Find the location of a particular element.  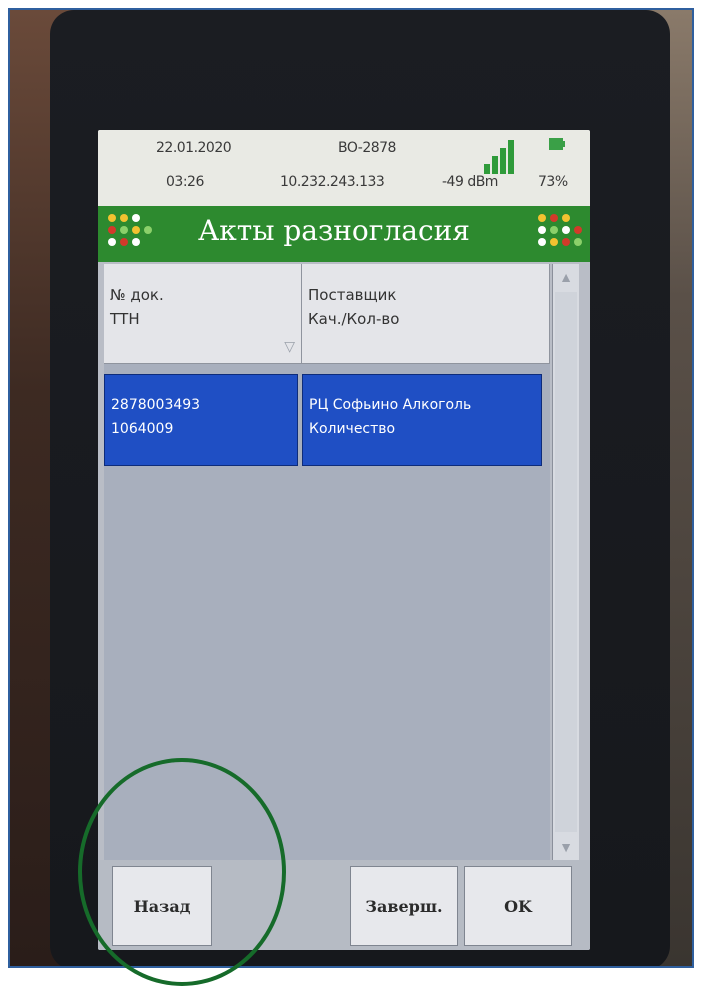

column-header-doc: № док. ТТН ▽ is located at coordinates (203, 314).